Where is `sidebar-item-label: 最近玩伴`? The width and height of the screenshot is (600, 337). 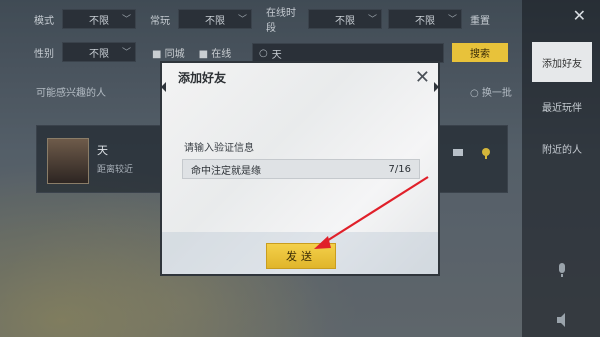
sidebar-item-label: 最近玩伴 is located at coordinates (562, 108).